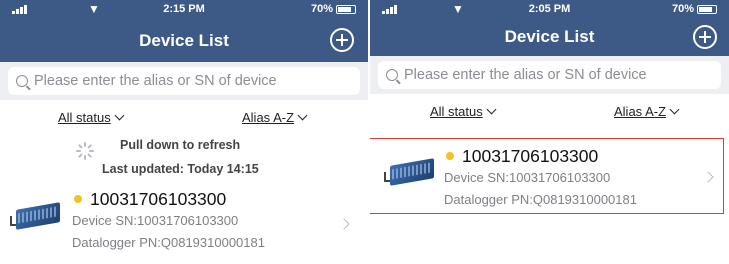  I want to click on app-header: ▼ 2:15 PM 70% Device List, so click(184, 31).